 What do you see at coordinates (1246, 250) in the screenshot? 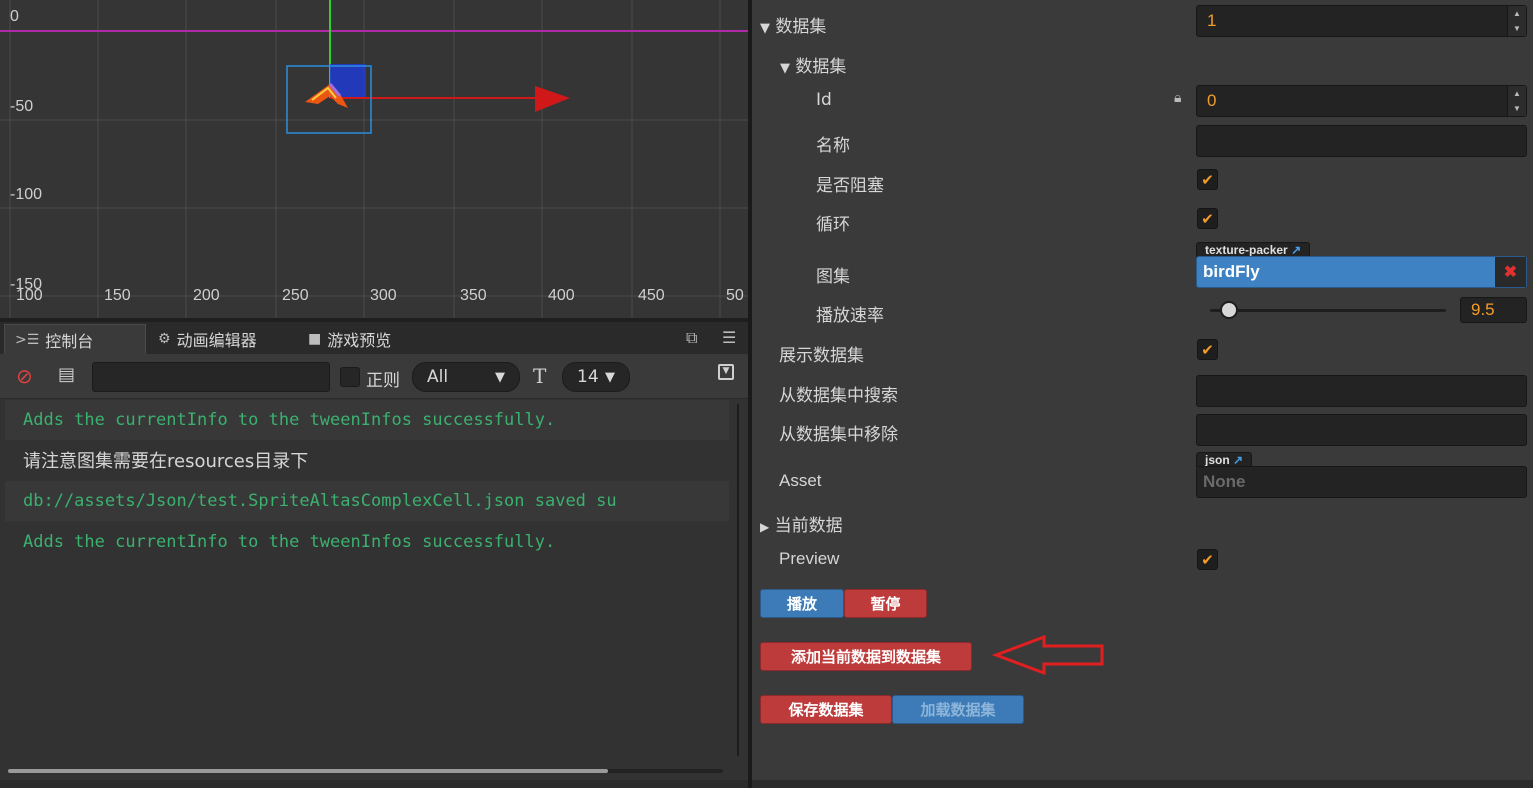
I see `atlas-type: texture-packer` at bounding box center [1246, 250].